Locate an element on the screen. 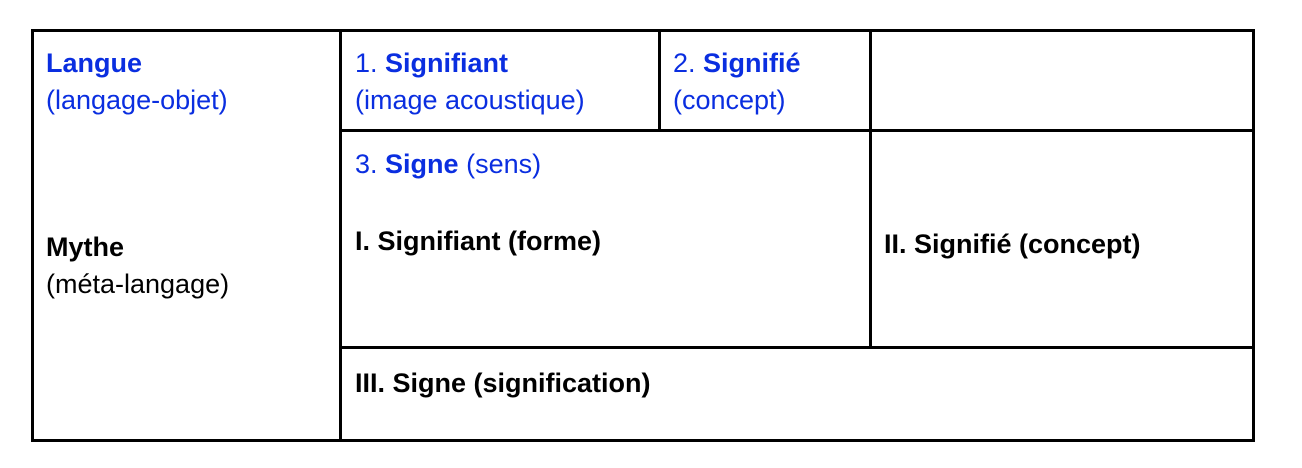 This screenshot has height=468, width=1302. langue-signe-label: Signe is located at coordinates (422, 164).